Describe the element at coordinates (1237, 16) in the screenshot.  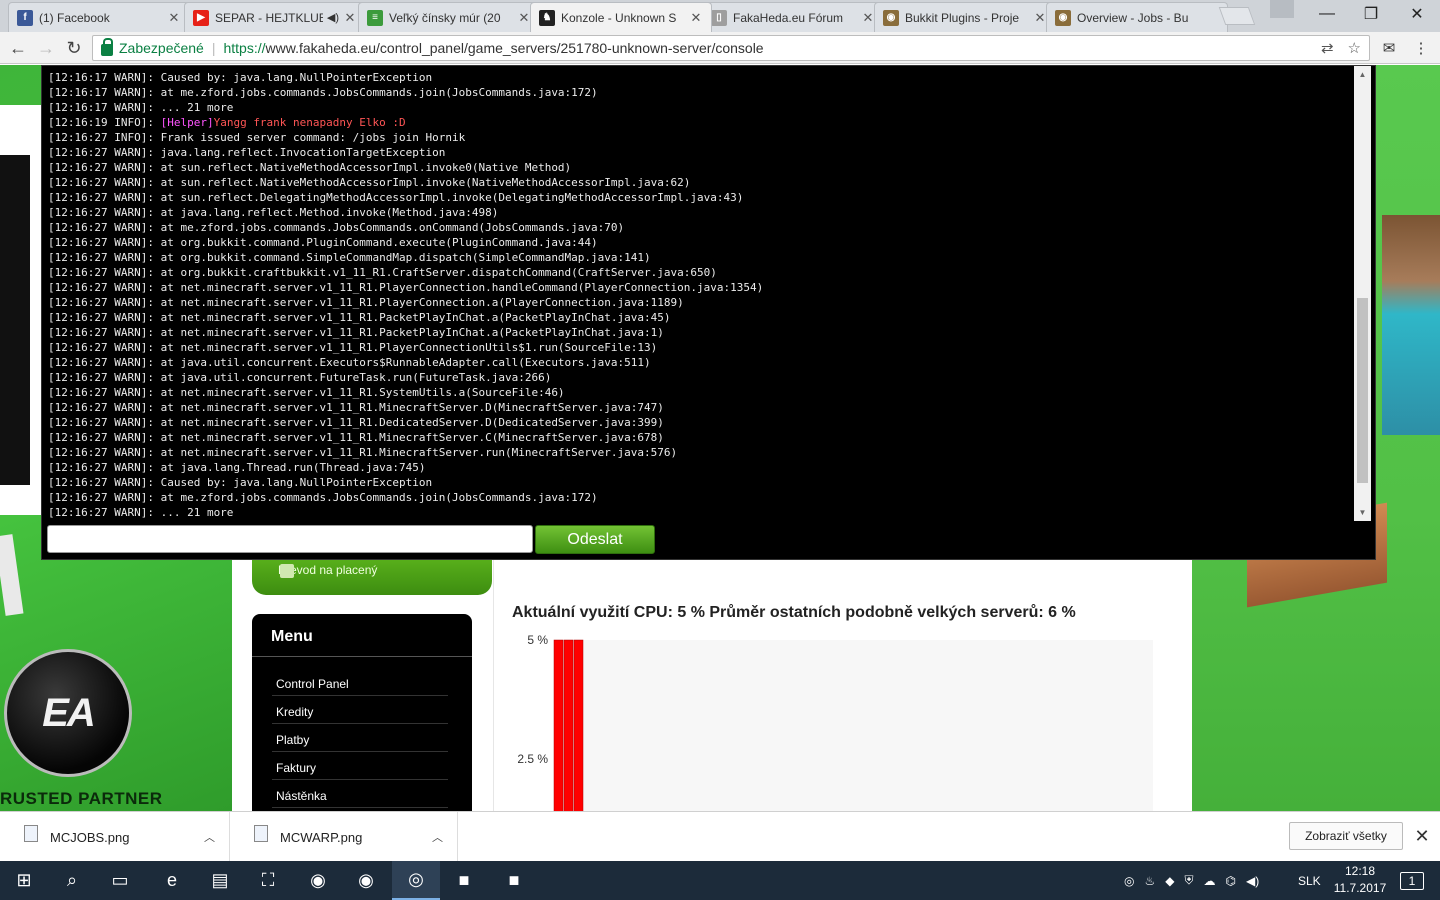
I see `new-tab-button` at that location.